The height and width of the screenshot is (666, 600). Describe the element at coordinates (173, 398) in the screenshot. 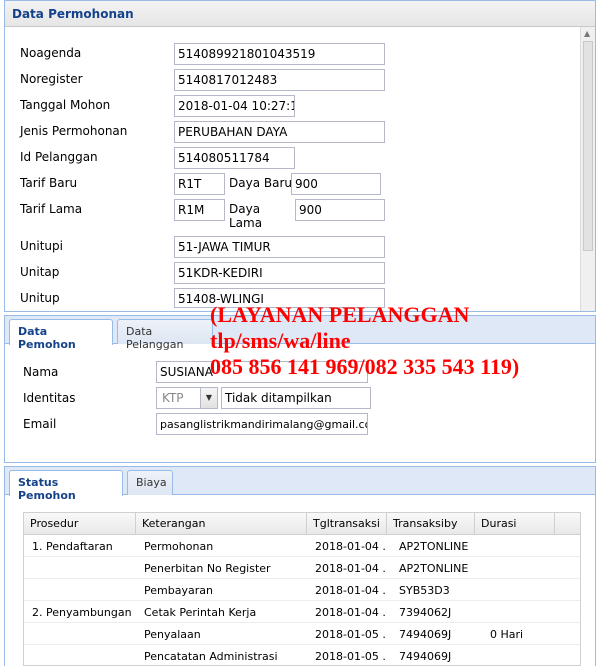

I see `identitas-type-value: KTP` at that location.